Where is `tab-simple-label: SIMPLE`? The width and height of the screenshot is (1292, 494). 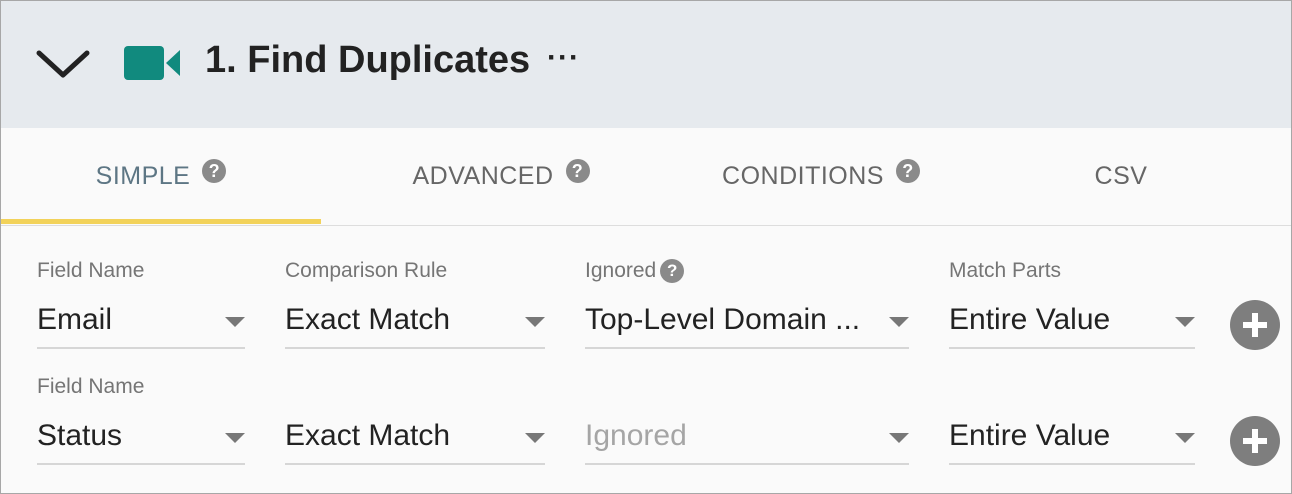 tab-simple-label: SIMPLE is located at coordinates (143, 176).